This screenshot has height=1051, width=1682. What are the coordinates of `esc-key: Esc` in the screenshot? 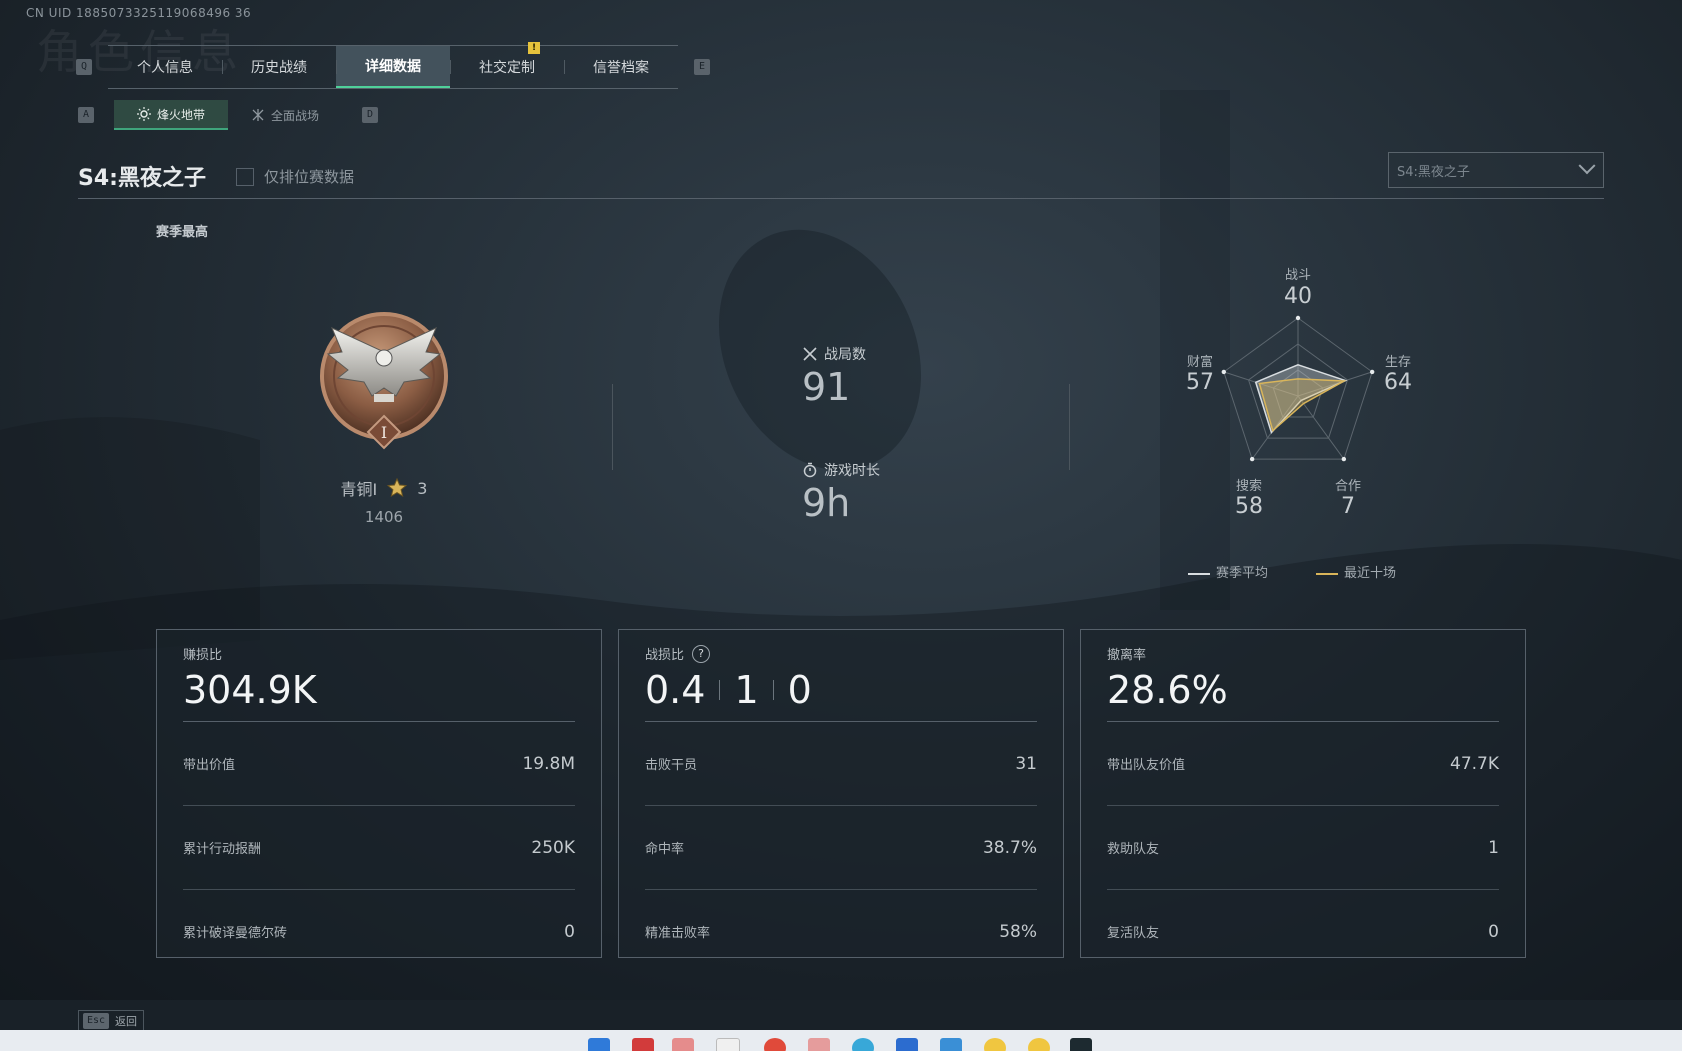 It's located at (96, 1021).